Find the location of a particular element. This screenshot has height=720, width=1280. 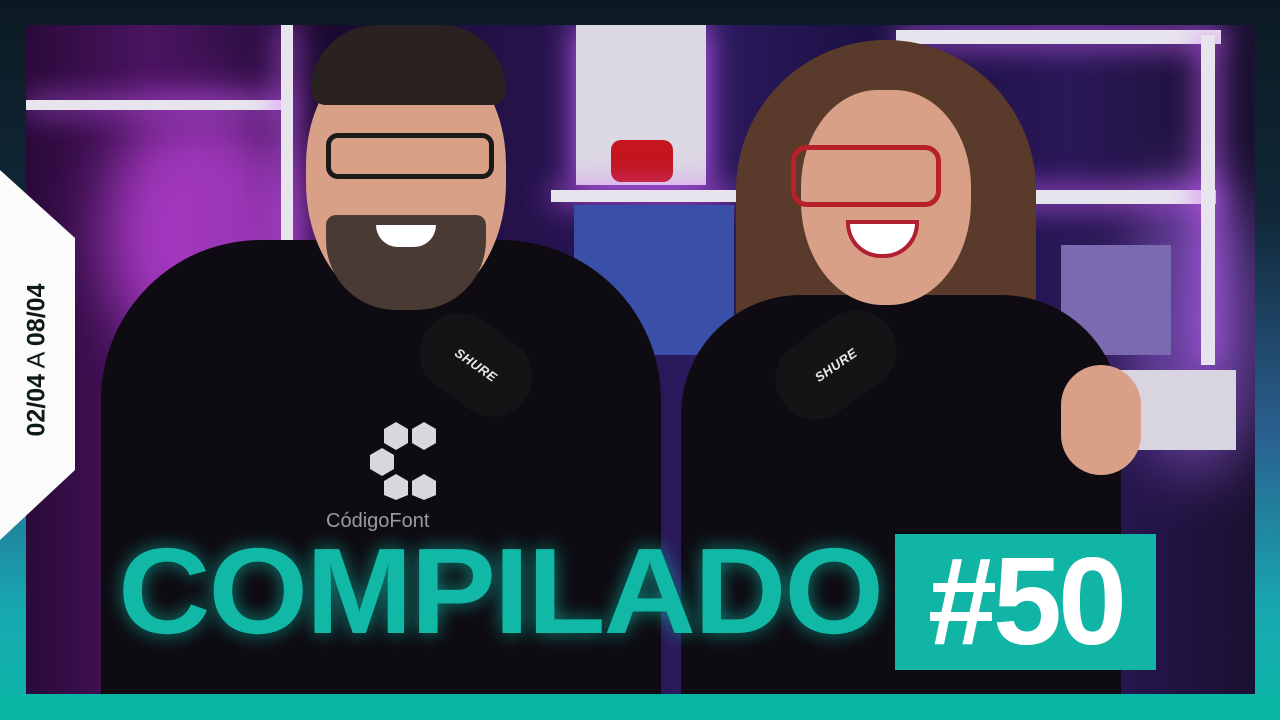

codigo-fonte-logo-icon is located at coordinates (403, 461).